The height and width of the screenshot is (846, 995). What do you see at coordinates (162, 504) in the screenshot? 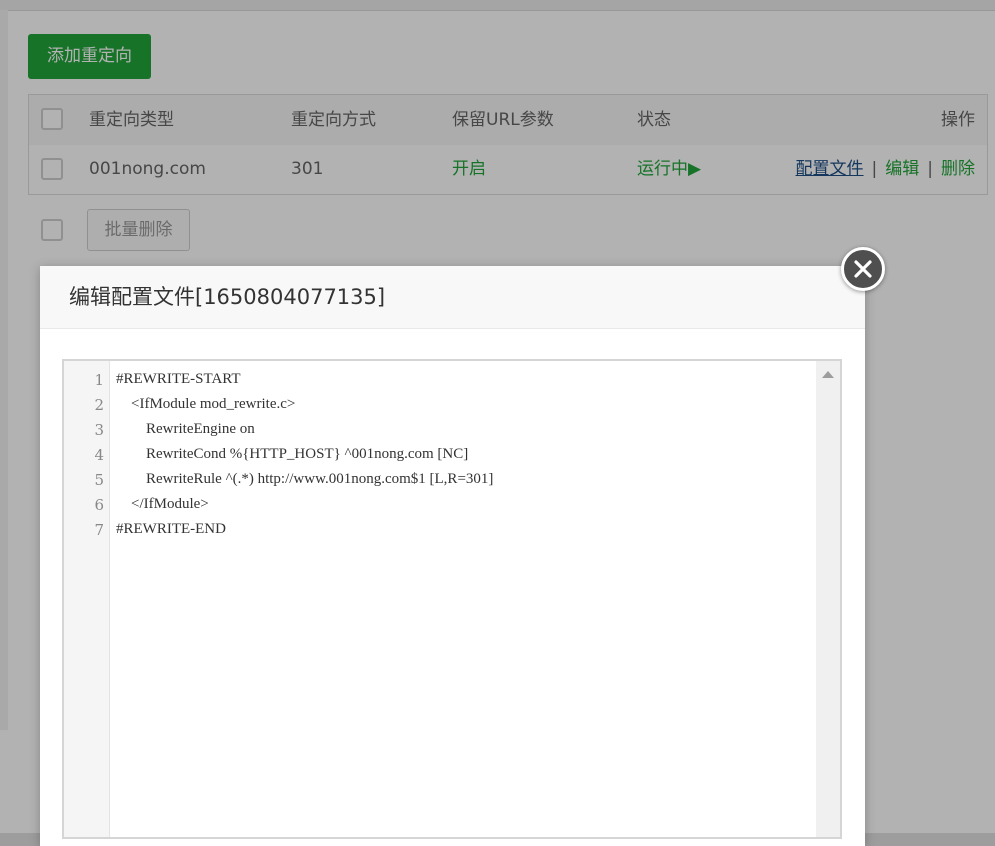
I see `code-line: </IfModule>` at bounding box center [162, 504].